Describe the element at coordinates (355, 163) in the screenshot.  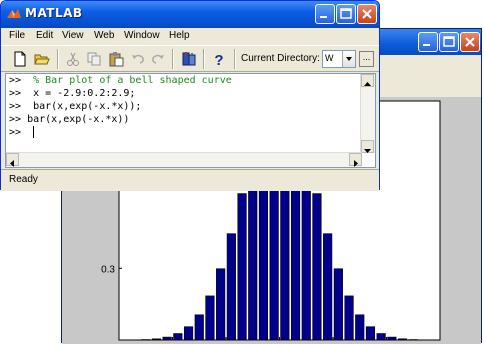
I see `arrow-right-icon` at that location.